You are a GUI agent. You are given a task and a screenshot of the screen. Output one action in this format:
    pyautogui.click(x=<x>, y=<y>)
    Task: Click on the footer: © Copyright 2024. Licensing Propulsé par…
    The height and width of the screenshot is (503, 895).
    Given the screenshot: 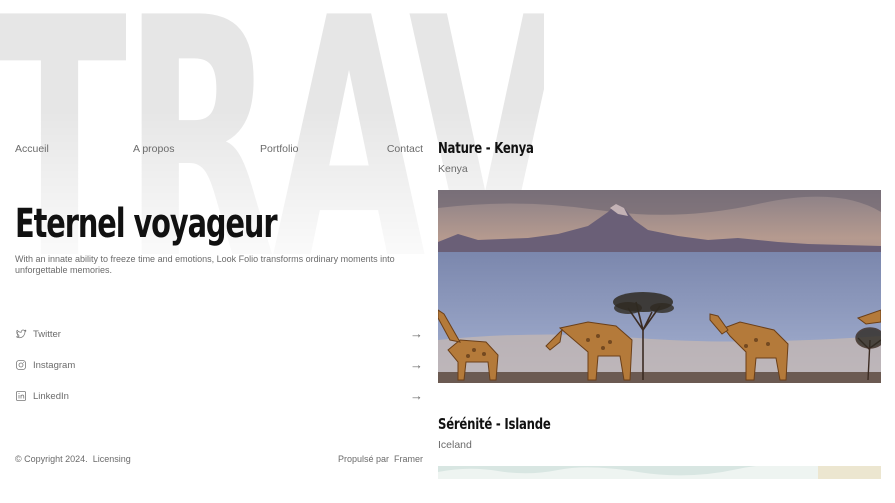 What is the action you would take?
    pyautogui.click(x=219, y=459)
    